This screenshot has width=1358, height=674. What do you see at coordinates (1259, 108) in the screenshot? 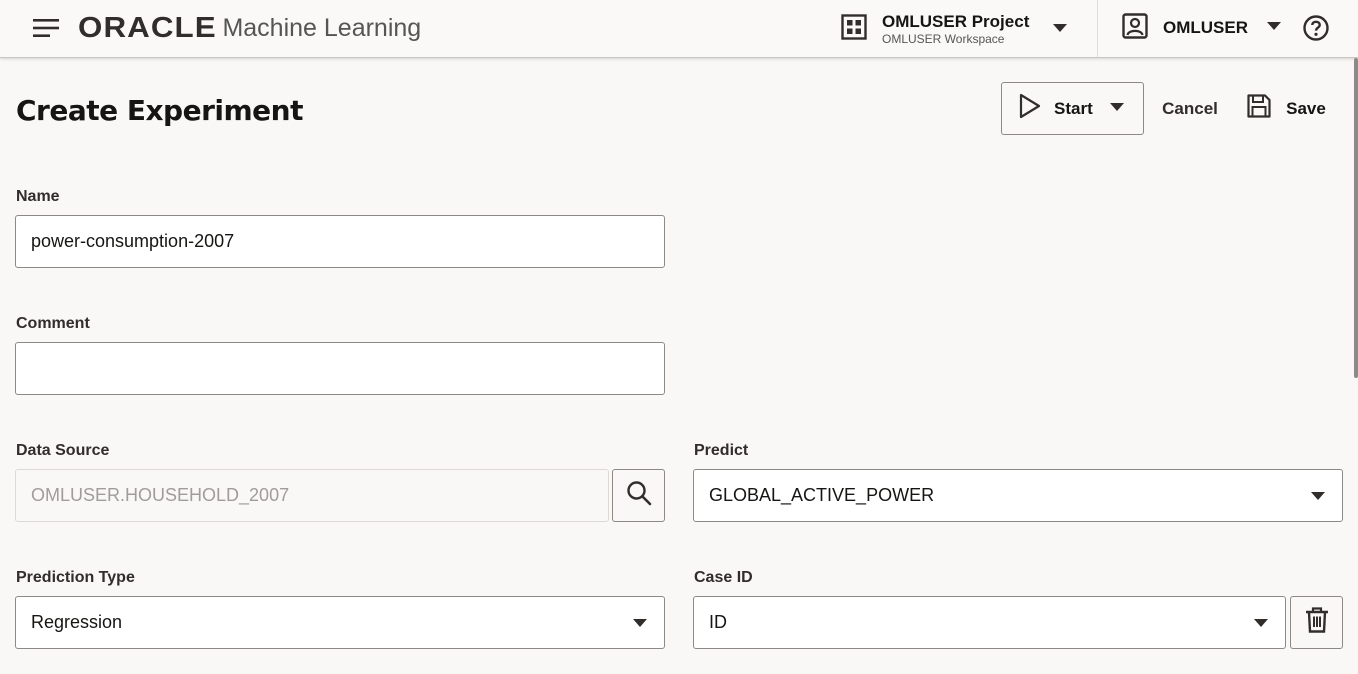
I see `floppy-disk-icon` at bounding box center [1259, 108].